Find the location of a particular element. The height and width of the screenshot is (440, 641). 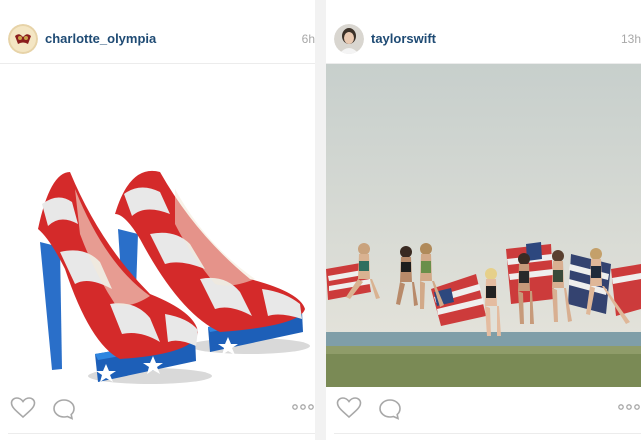

post-timestamp: 6h is located at coordinates (308, 39).